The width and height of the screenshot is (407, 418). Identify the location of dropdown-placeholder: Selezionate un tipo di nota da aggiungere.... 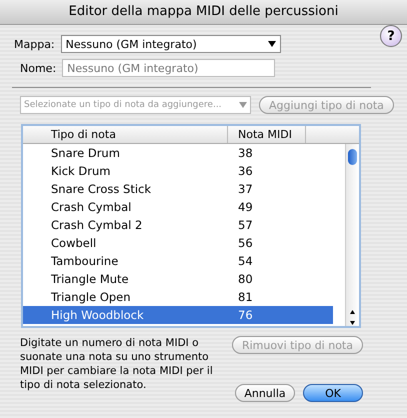
(123, 105).